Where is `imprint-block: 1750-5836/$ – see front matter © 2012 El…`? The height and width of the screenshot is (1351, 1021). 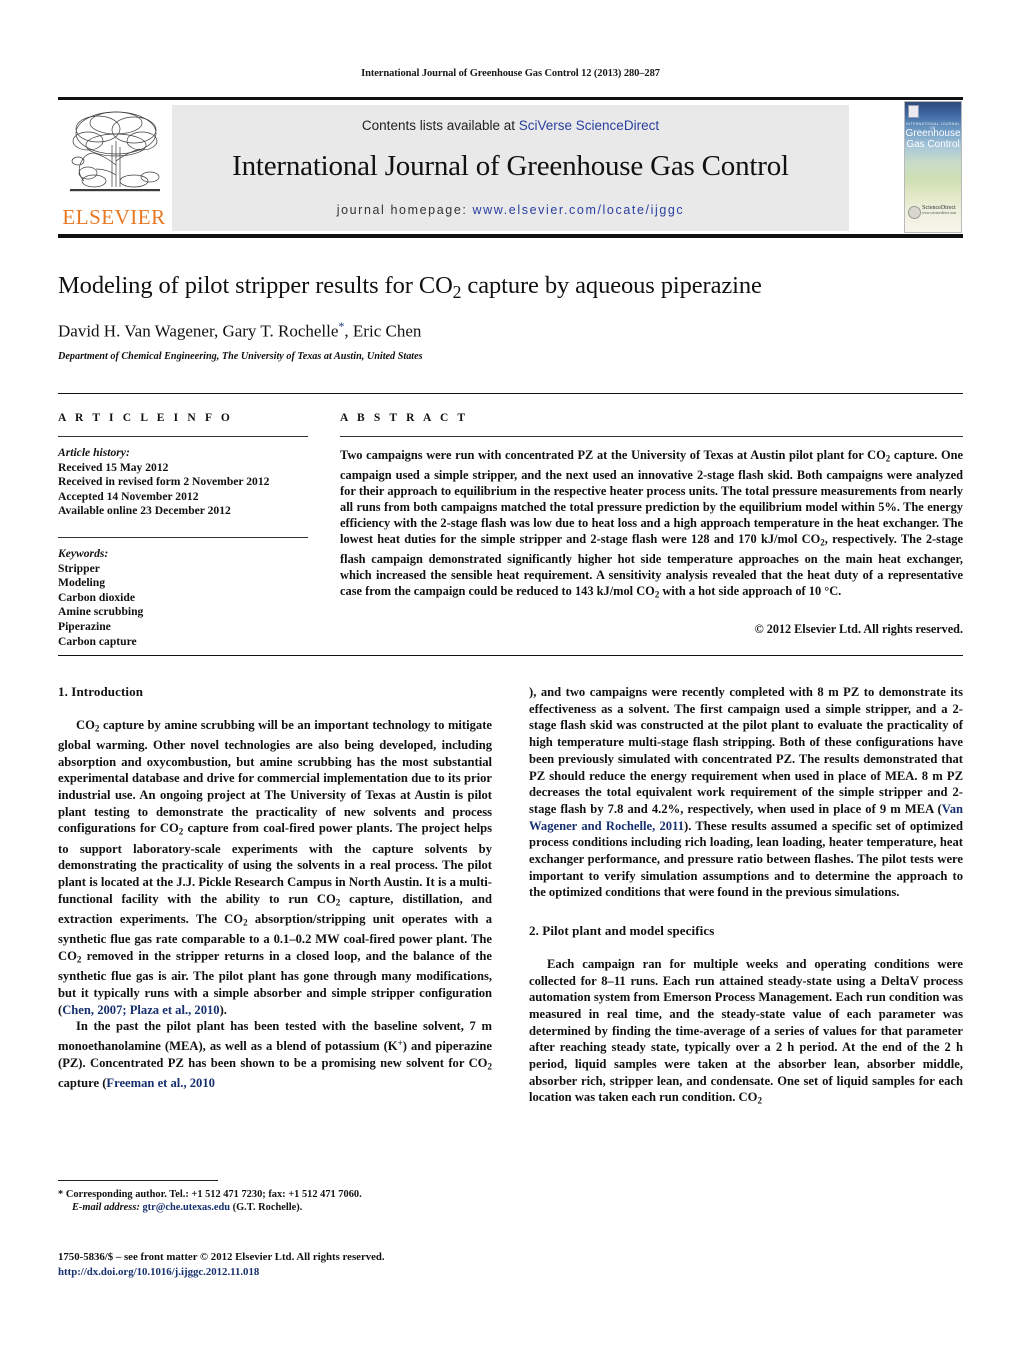
imprint-block: 1750-5836/$ – see front matter © 2012 El… is located at coordinates (293, 1264).